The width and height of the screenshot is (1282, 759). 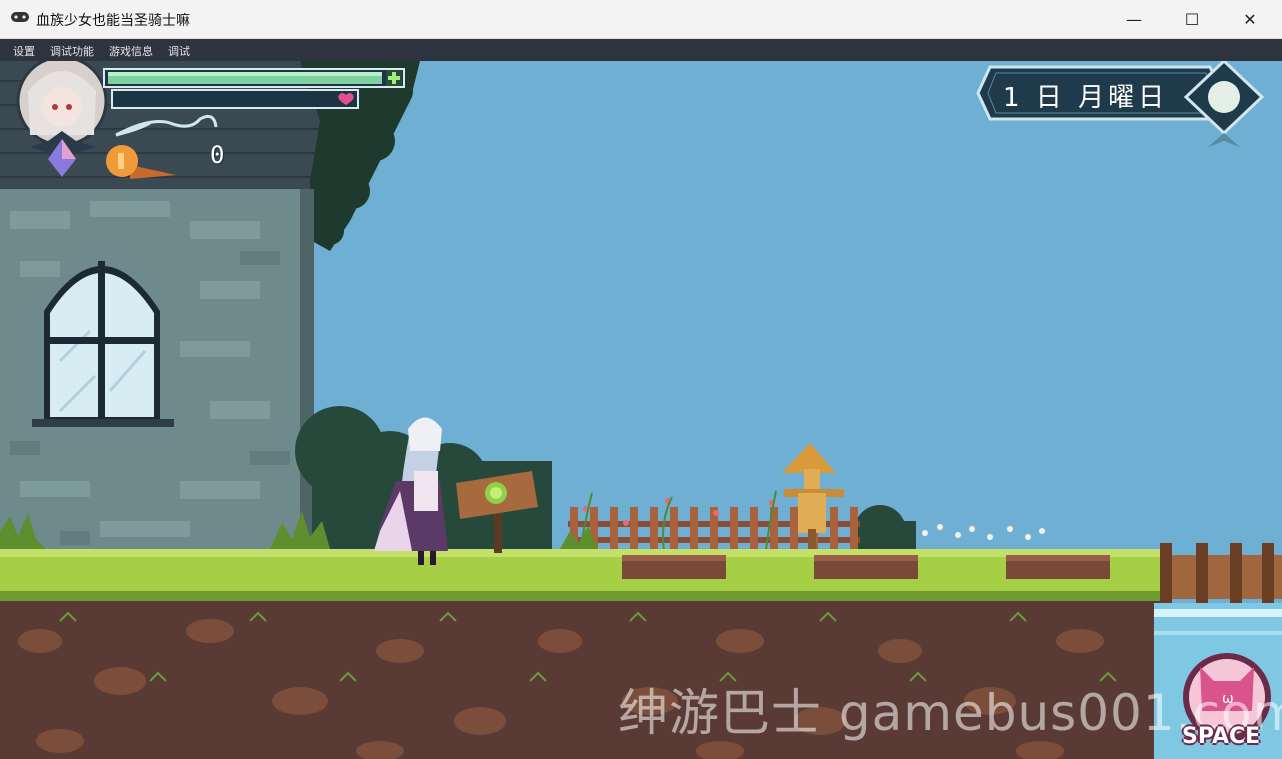 What do you see at coordinates (72, 51) in the screenshot?
I see `menu-debug-functions: 调试功能` at bounding box center [72, 51].